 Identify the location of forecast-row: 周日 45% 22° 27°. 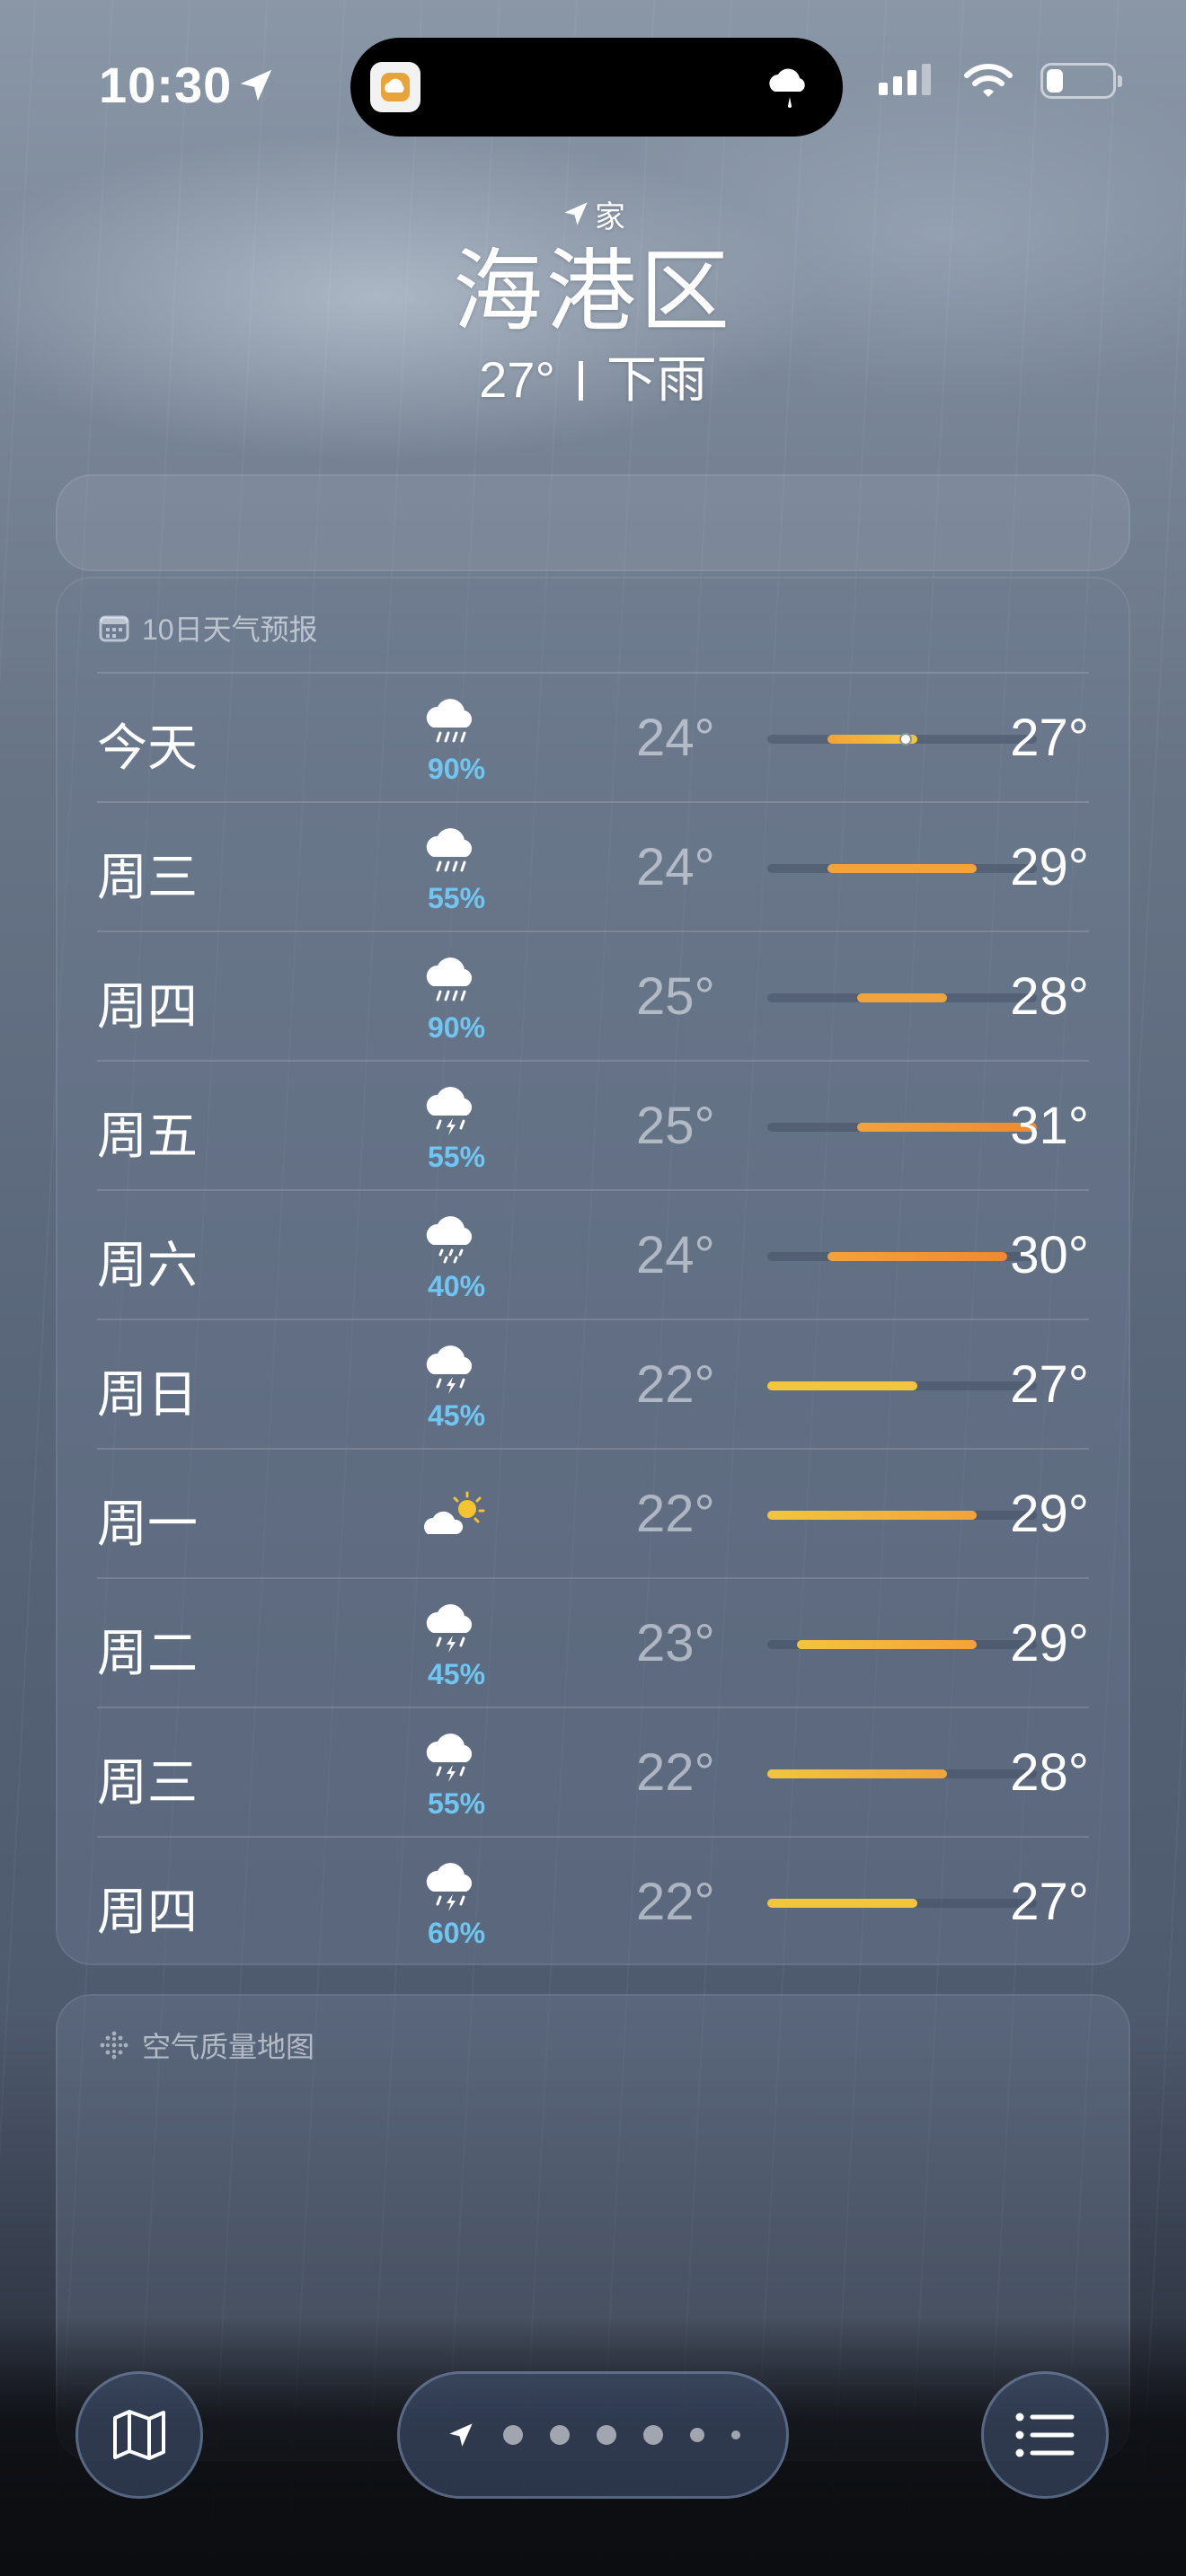
(593, 1384).